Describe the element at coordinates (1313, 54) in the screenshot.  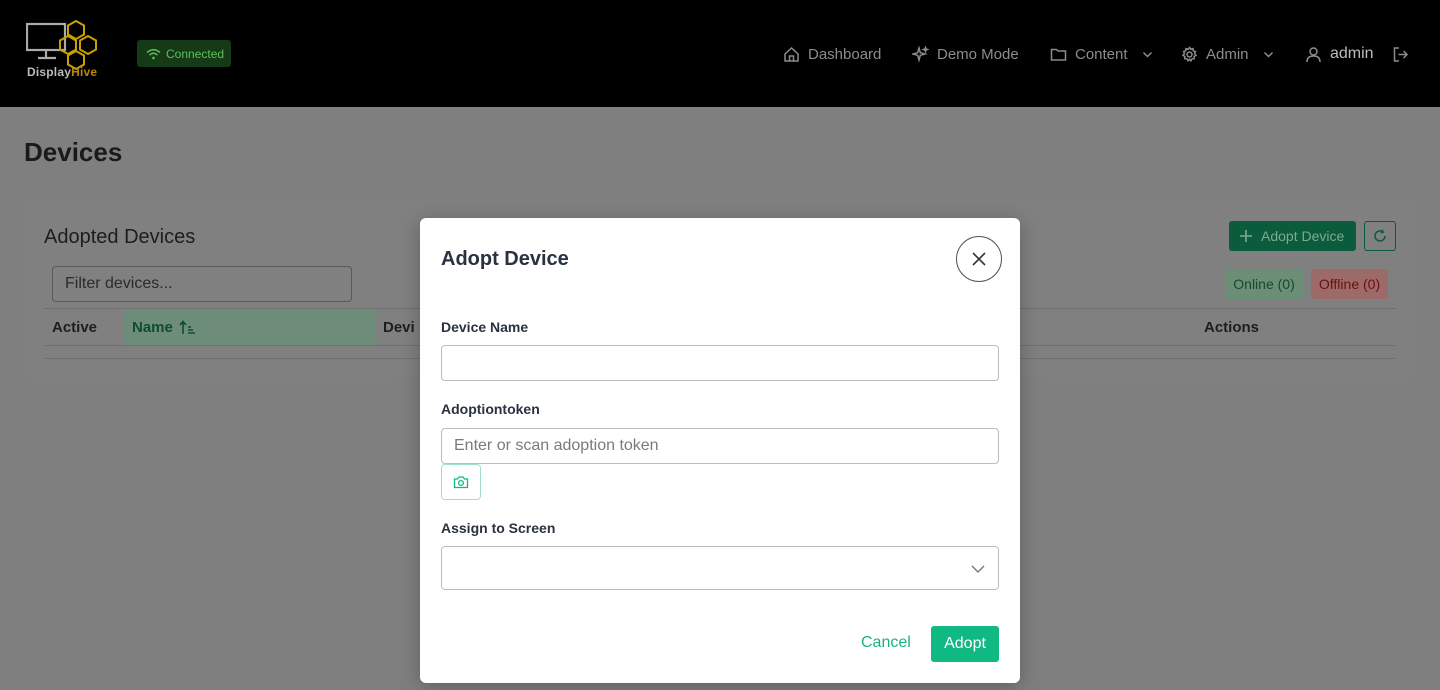
I see `user-icon` at that location.